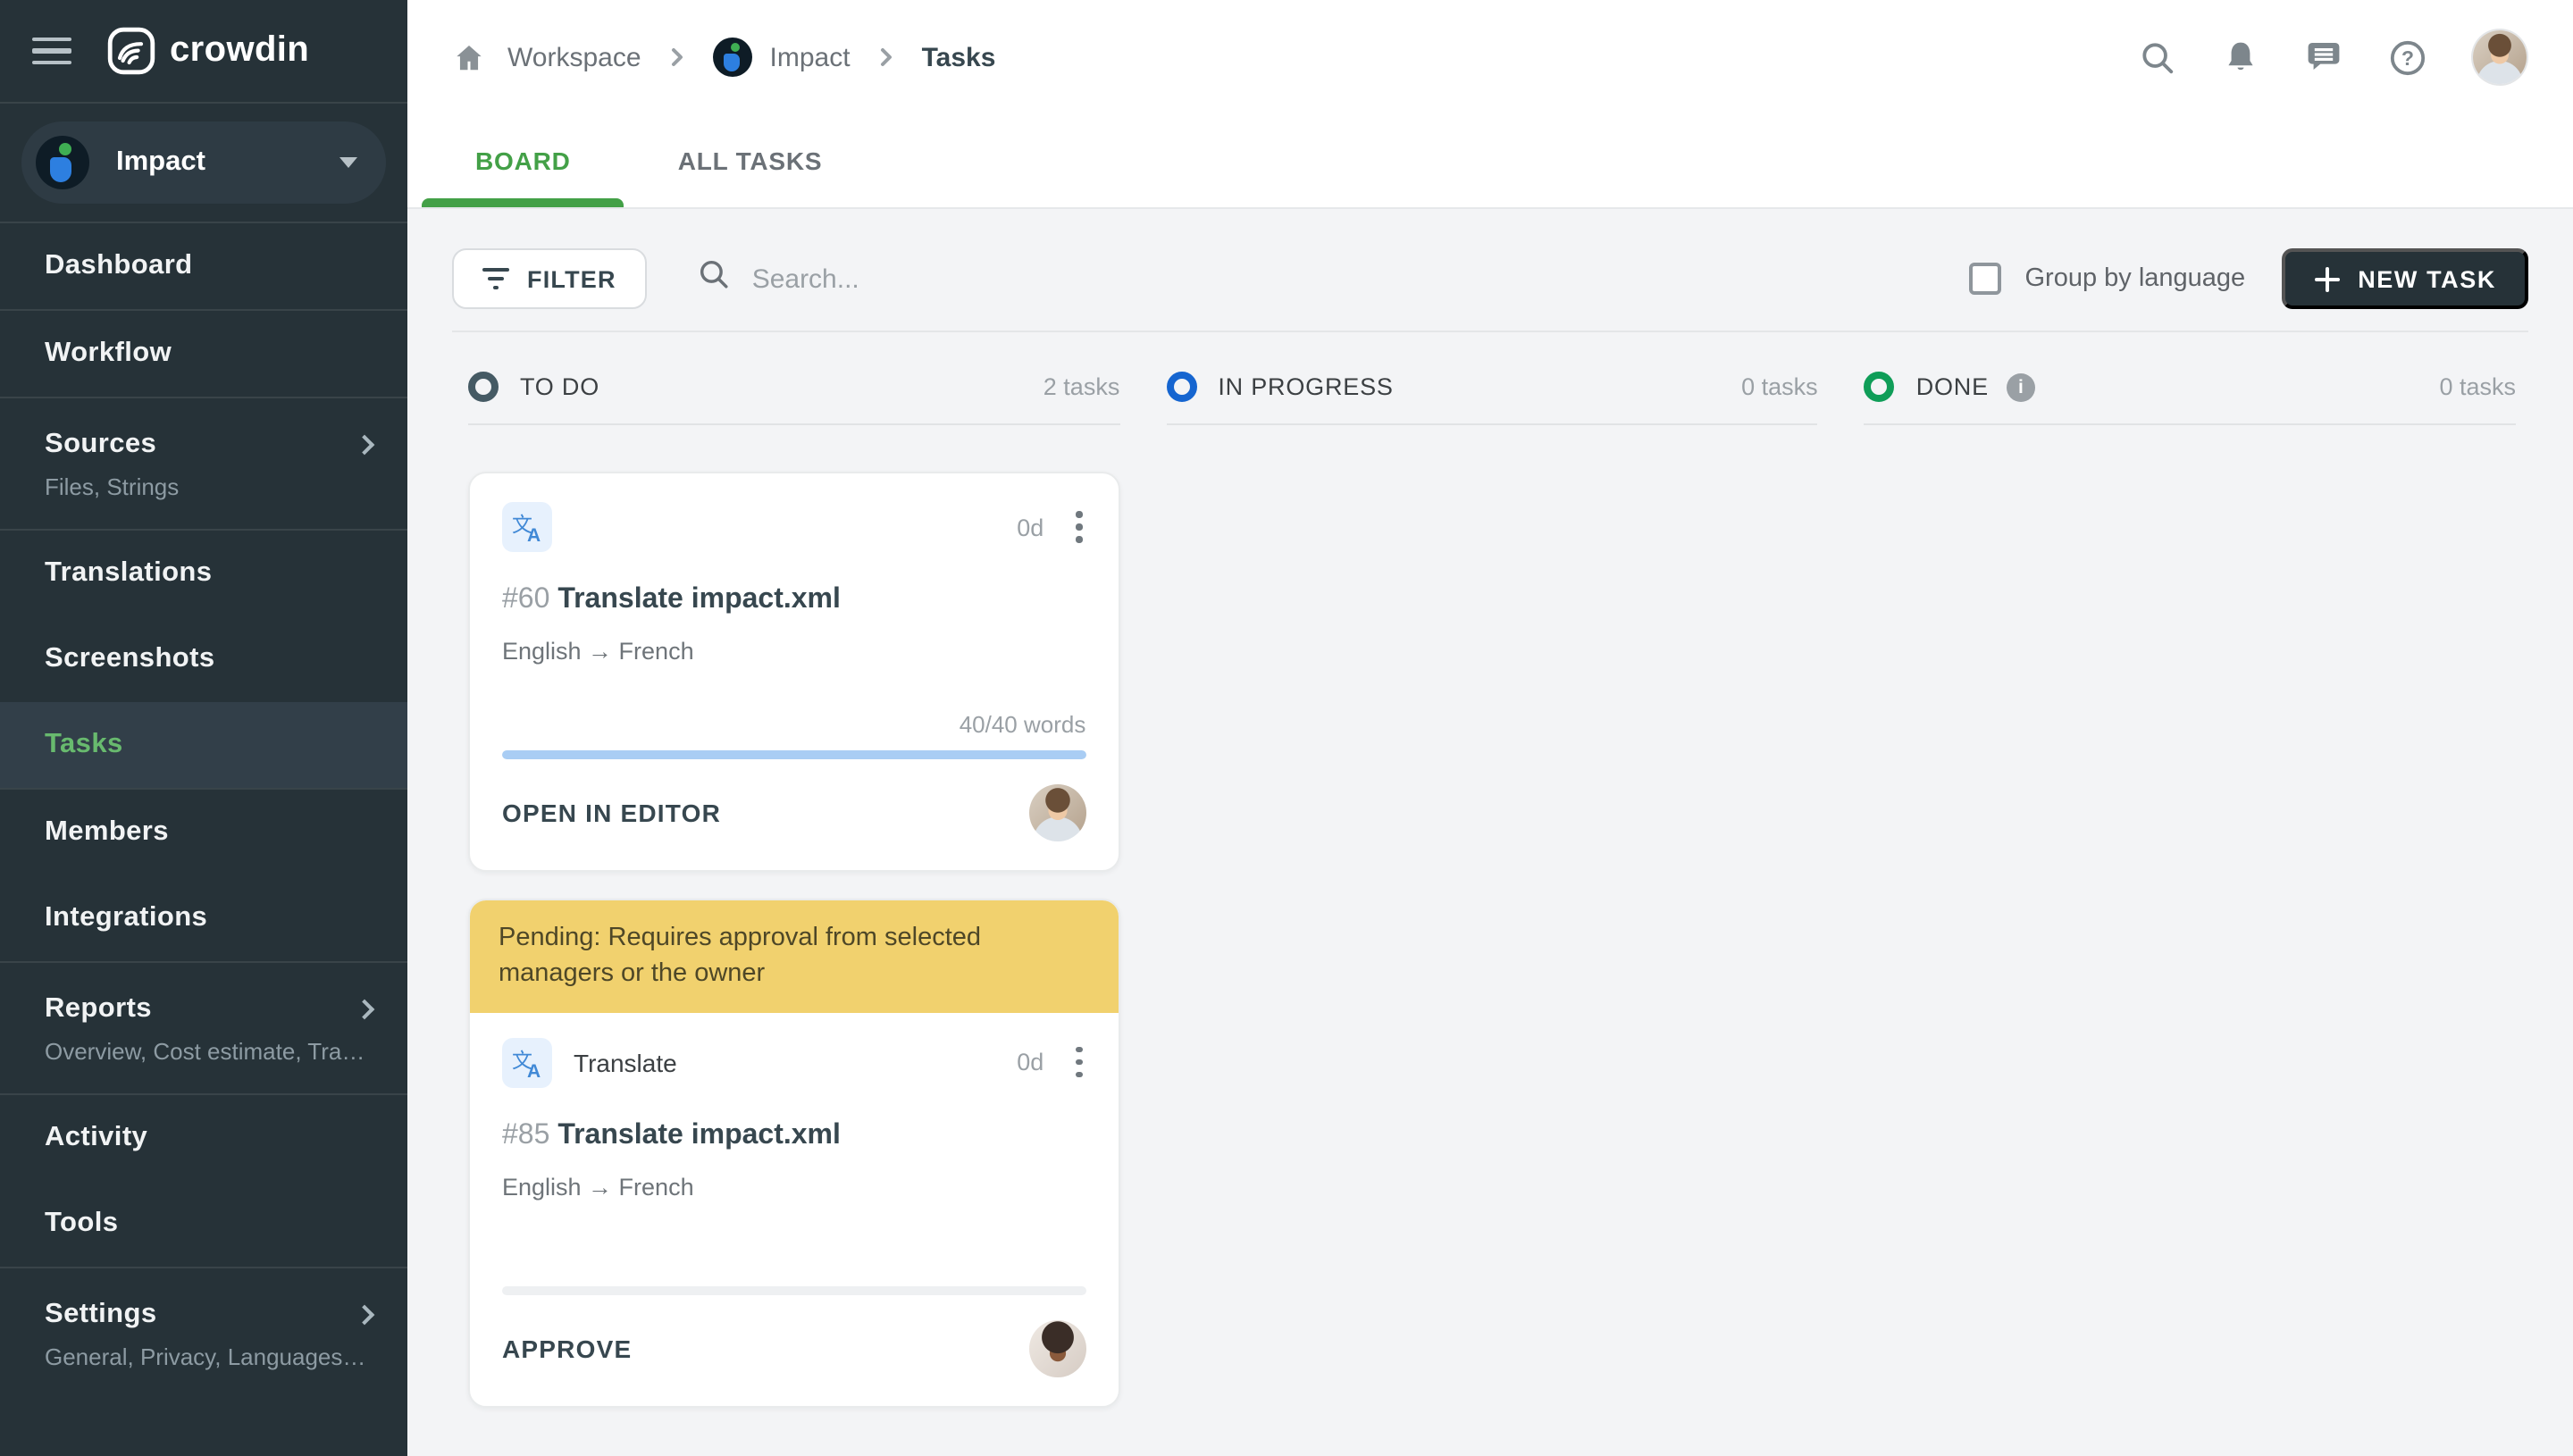 Image resolution: width=2573 pixels, height=1456 pixels. What do you see at coordinates (794, 398) in the screenshot?
I see `column-todo-header: TO DO 2 tasks` at bounding box center [794, 398].